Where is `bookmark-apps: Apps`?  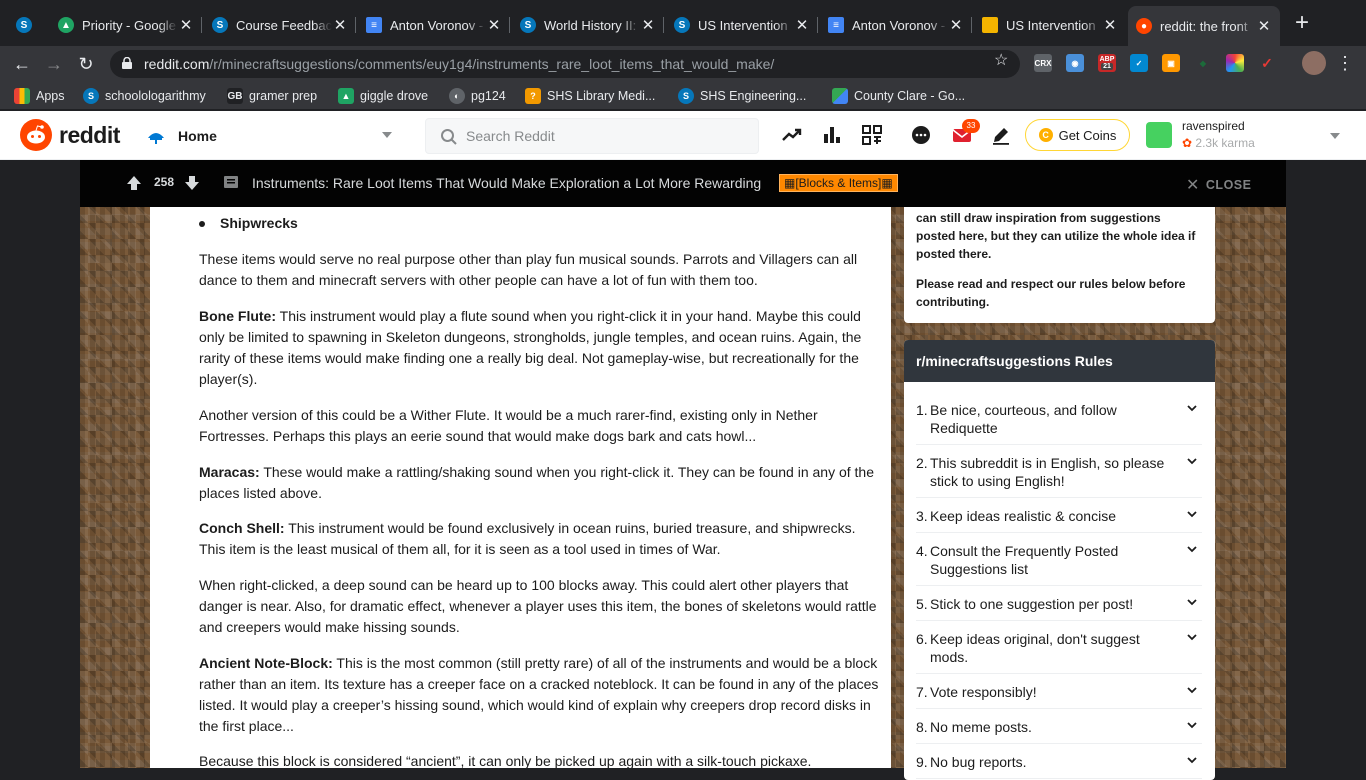 bookmark-apps: Apps is located at coordinates (39, 96).